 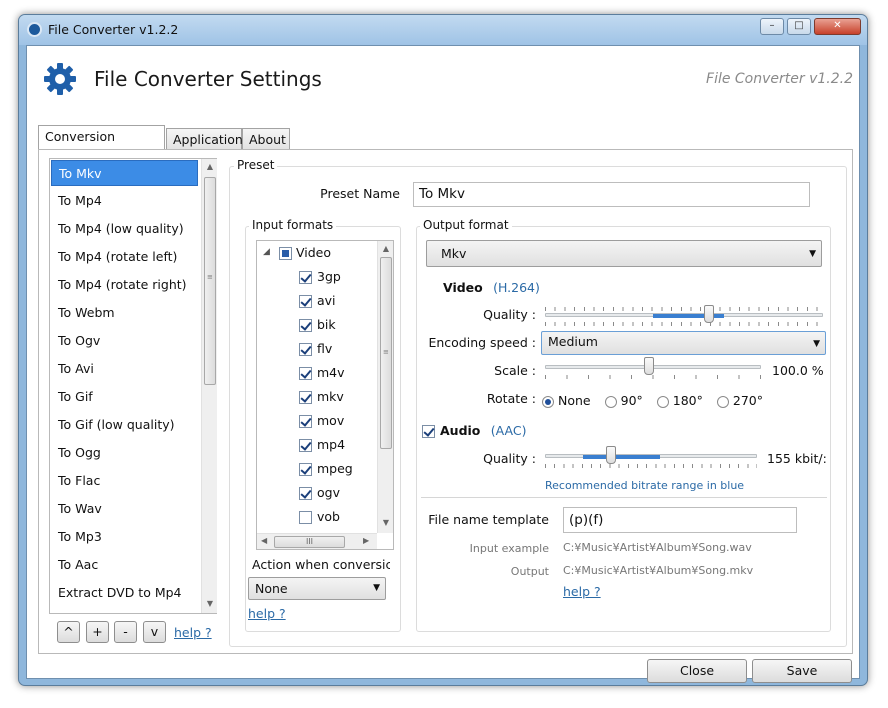 What do you see at coordinates (687, 400) in the screenshot?
I see `rotate-option-label: 180°` at bounding box center [687, 400].